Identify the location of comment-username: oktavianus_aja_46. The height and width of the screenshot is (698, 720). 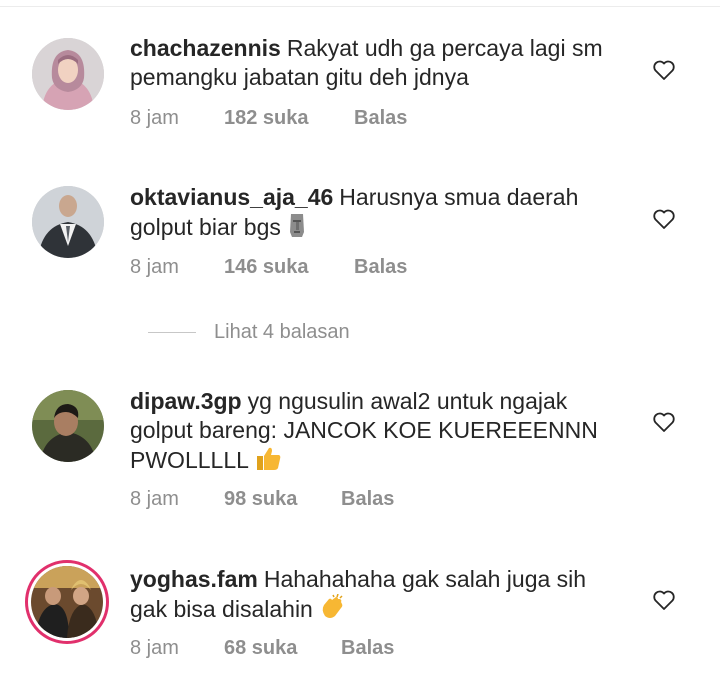
(231, 197).